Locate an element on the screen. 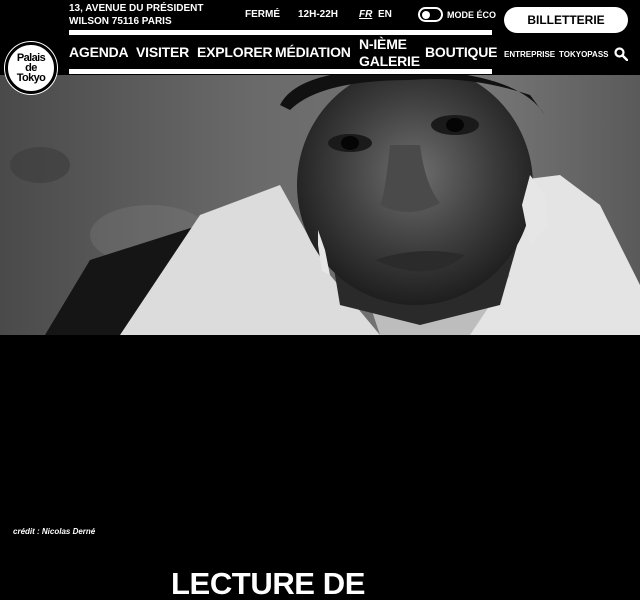 This screenshot has height=600, width=640. nav-n-ieme-galerie: N-IÈME GALERIE is located at coordinates (389, 53).